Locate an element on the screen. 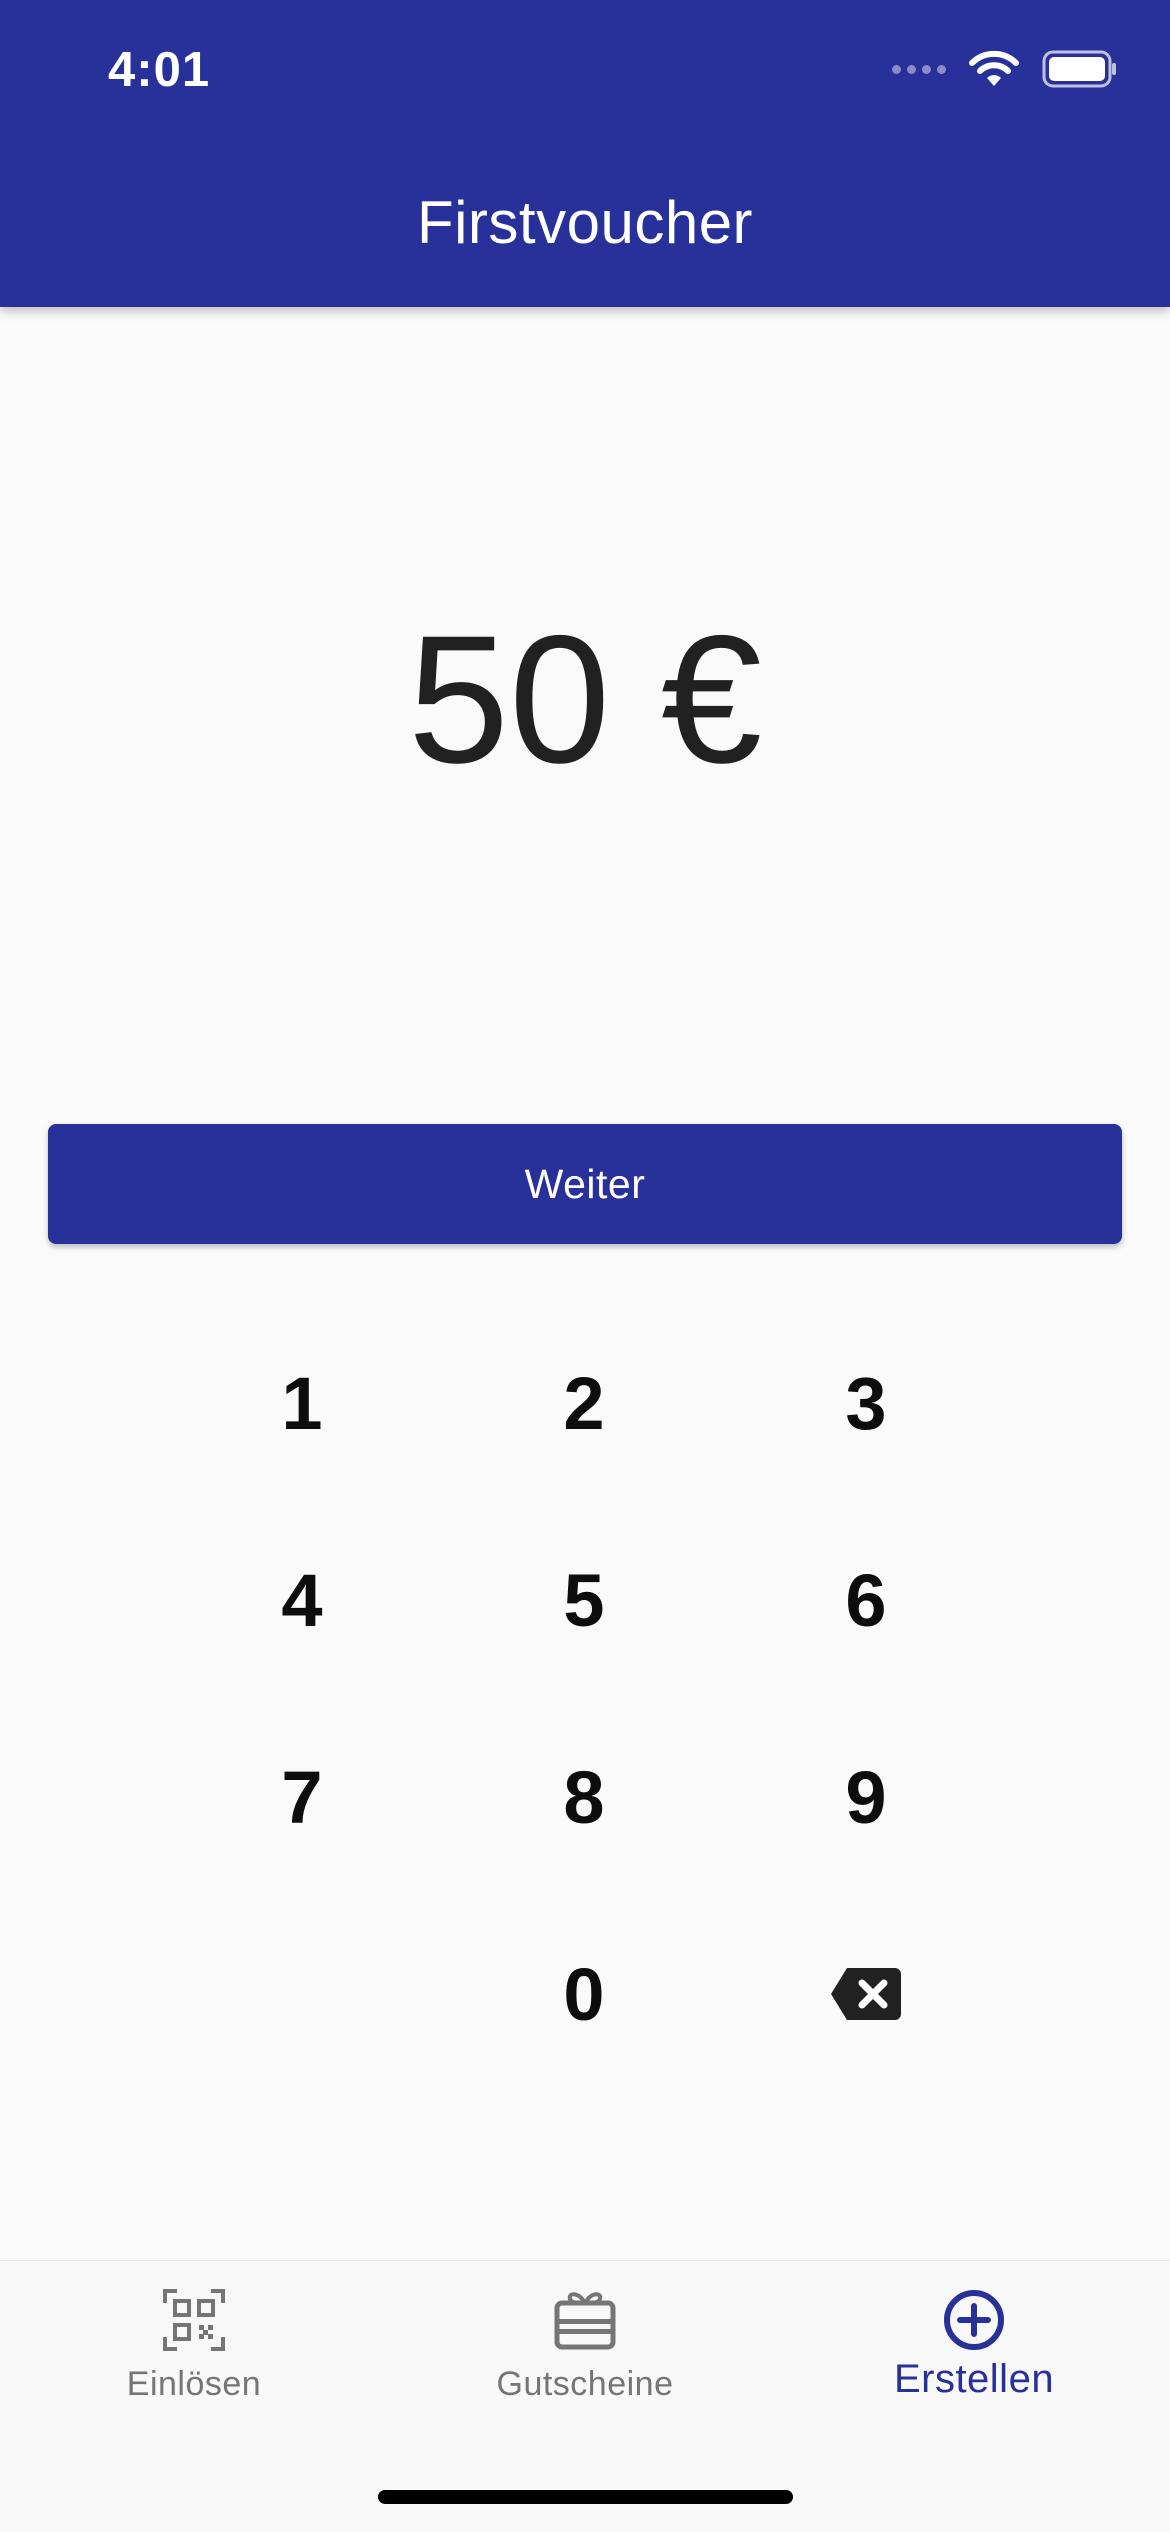  nav-item-einloesen: Einlösen is located at coordinates (194, 2345).